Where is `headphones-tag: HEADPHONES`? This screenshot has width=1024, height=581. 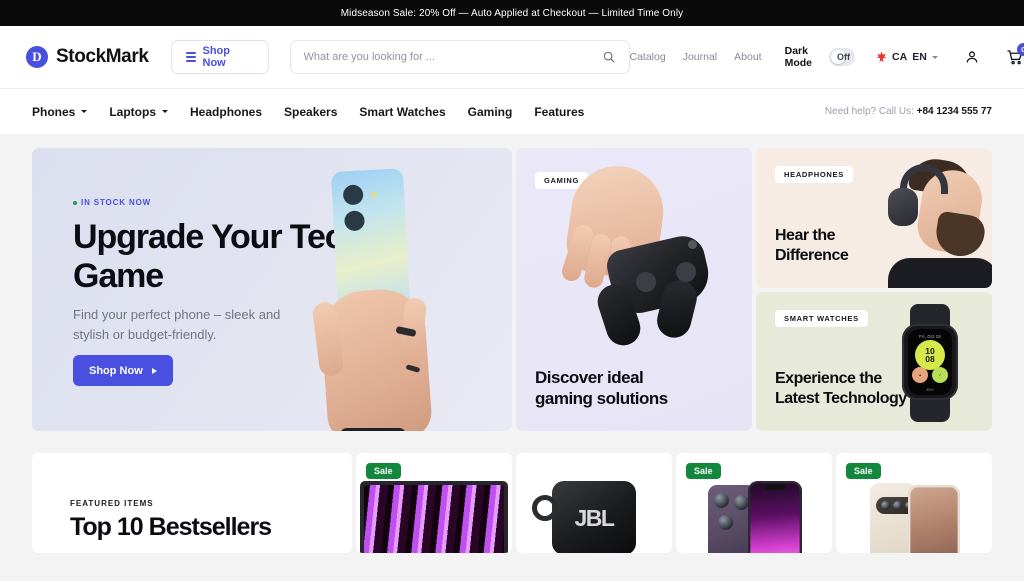
headphones-tag: HEADPHONES is located at coordinates (814, 174).